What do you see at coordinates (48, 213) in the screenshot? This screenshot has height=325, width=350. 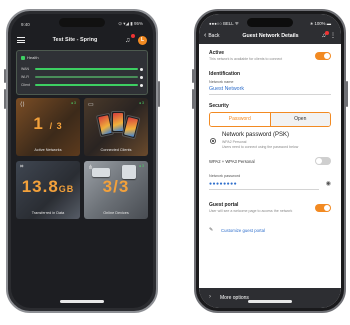 I see `tile-caption: Transferred in Data` at bounding box center [48, 213].